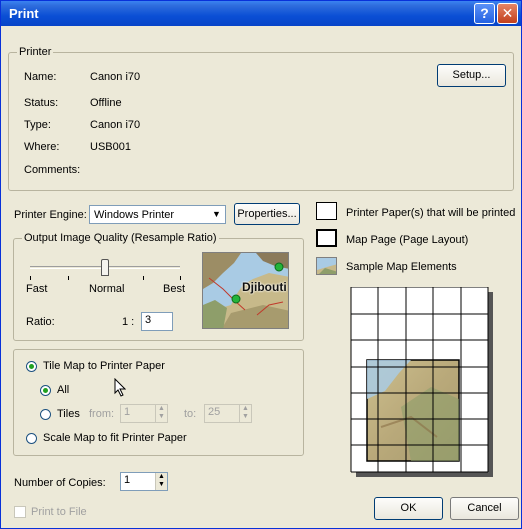 The image size is (522, 529). I want to click on name-label: Name:, so click(40, 77).